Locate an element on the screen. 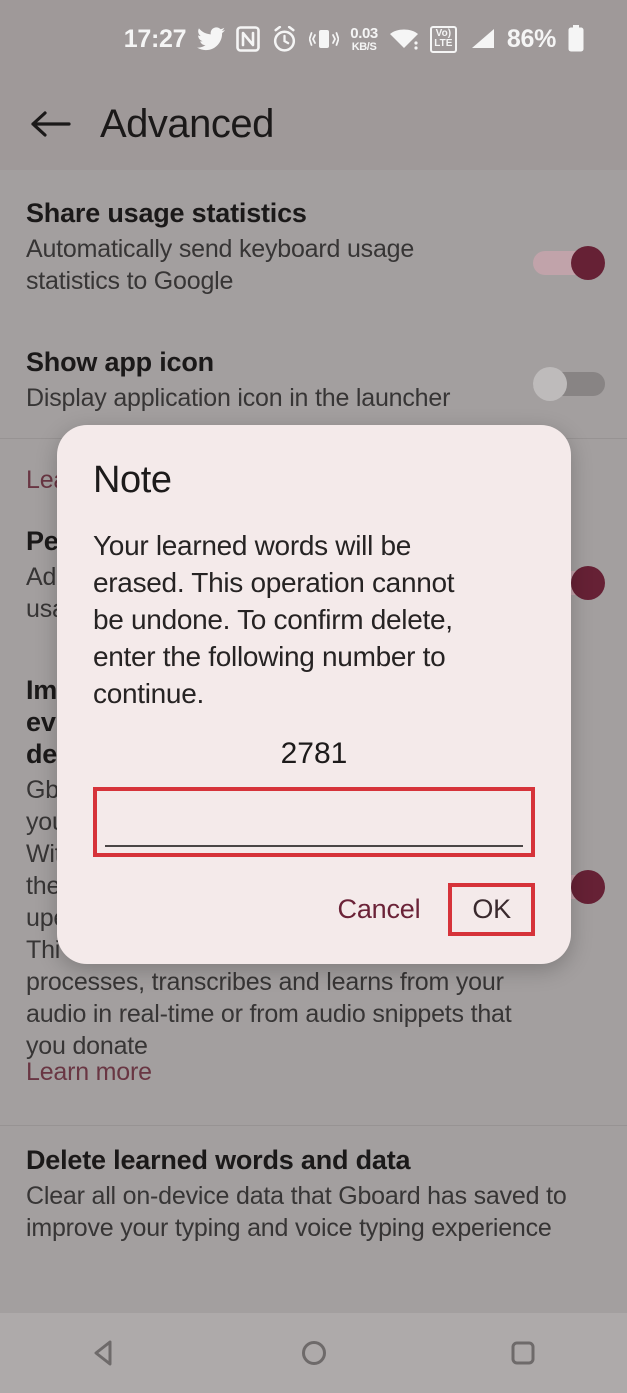 Image resolution: width=627 pixels, height=1393 pixels. dialog-message-line-1: Your learned words will be is located at coordinates (252, 545).